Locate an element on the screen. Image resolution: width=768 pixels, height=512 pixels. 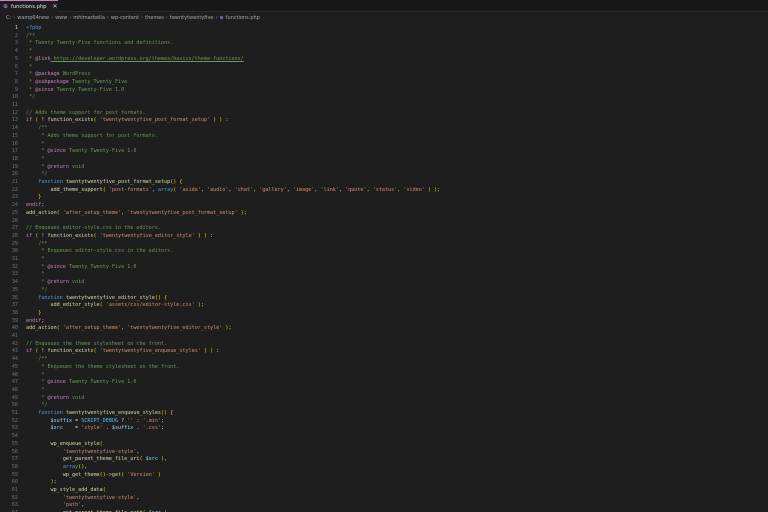
code-line: 55 wp_enqueue_style( is located at coordinates (384, 445).